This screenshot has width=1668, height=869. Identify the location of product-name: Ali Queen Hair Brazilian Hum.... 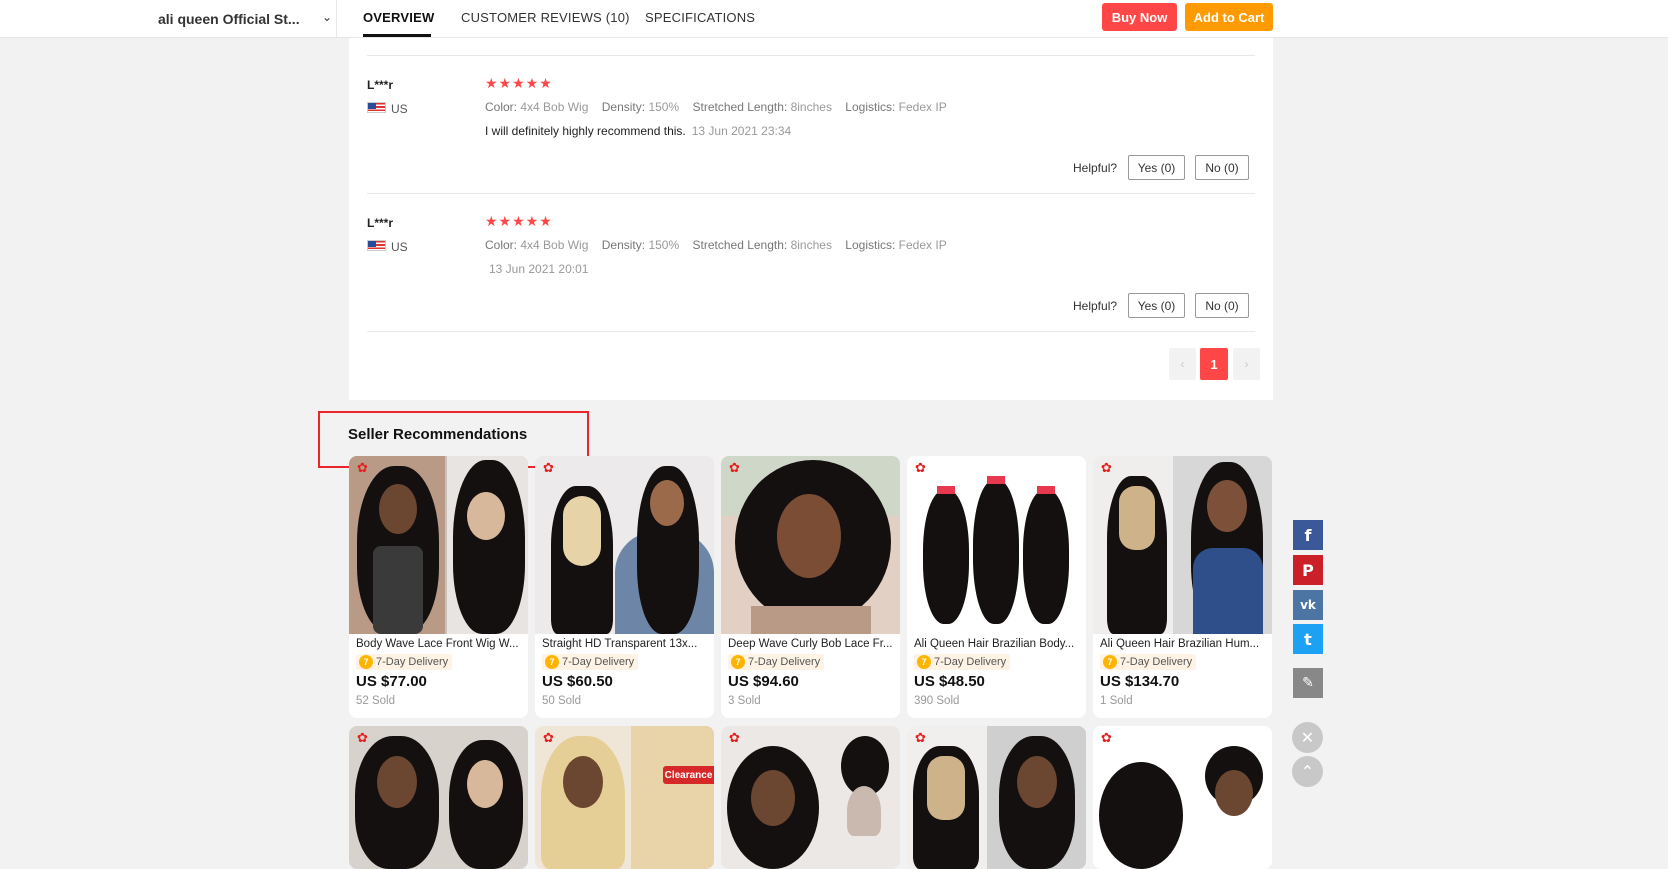
(1182, 644).